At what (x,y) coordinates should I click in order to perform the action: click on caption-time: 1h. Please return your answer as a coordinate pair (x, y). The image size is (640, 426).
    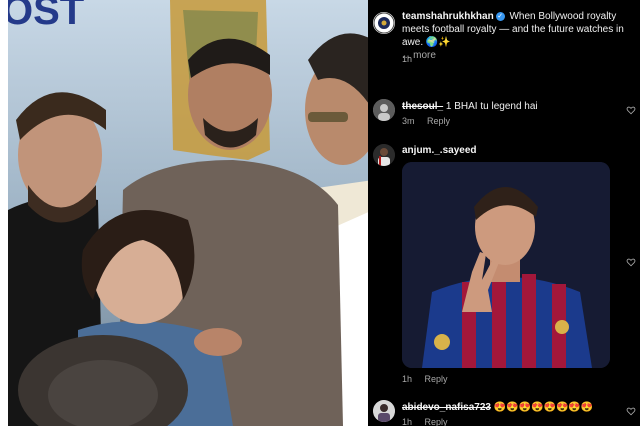
    Looking at the image, I should click on (407, 59).